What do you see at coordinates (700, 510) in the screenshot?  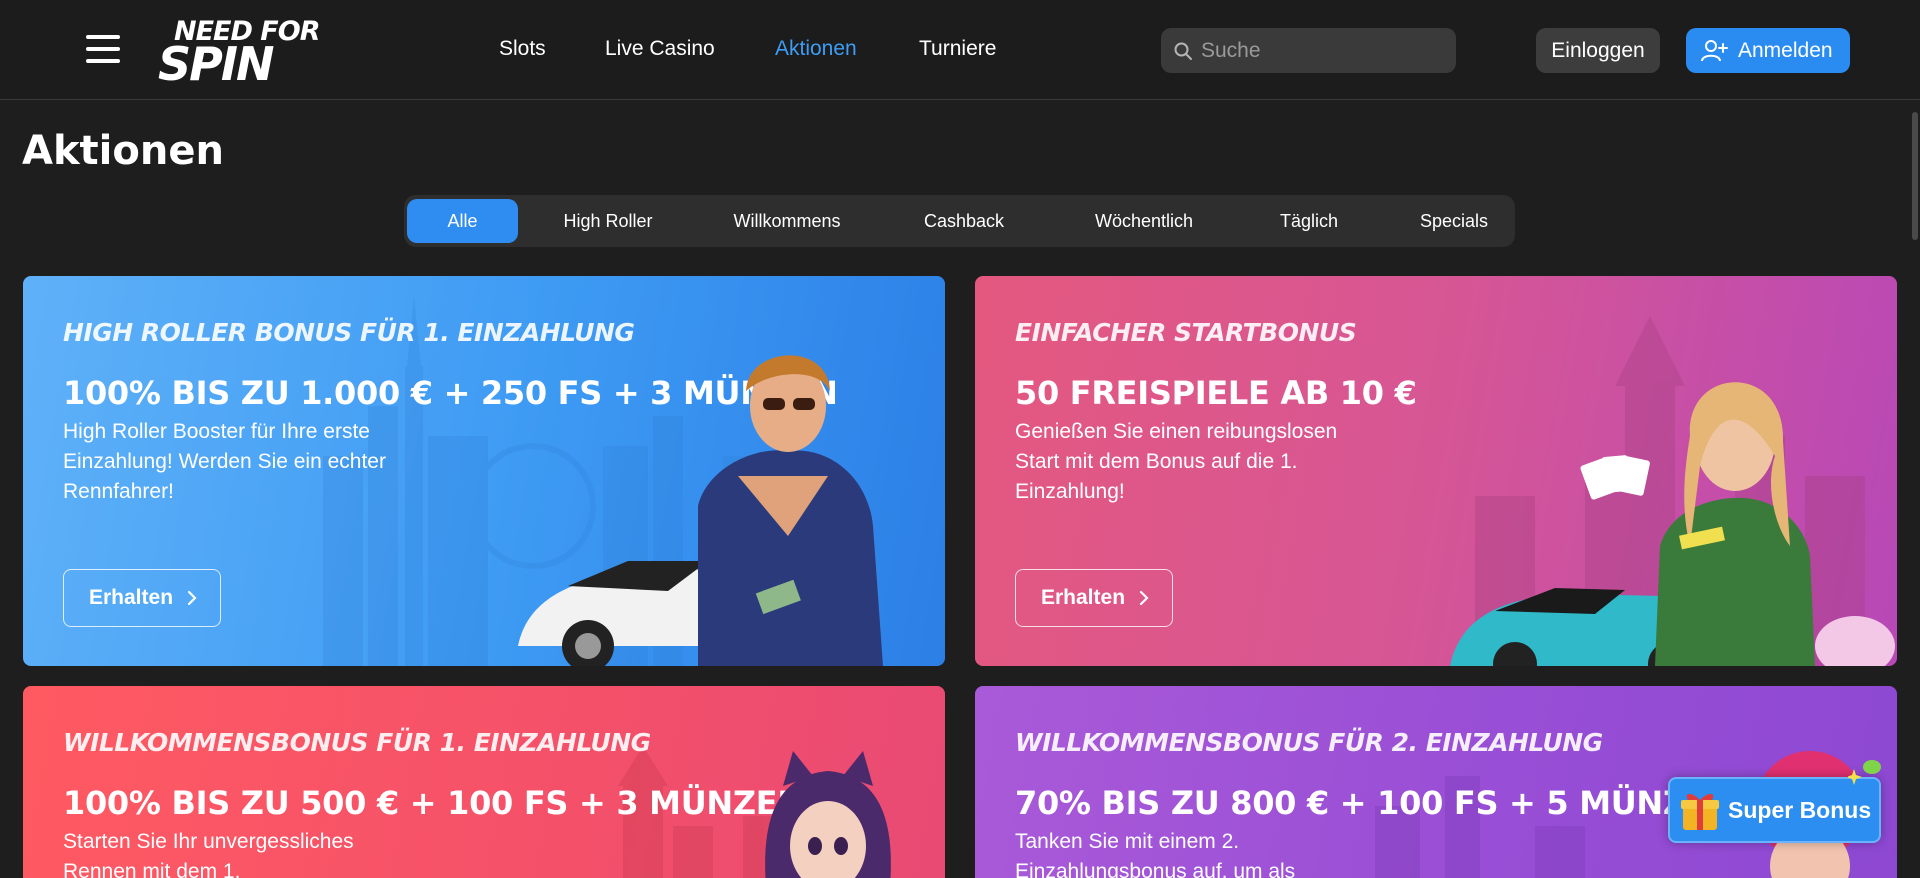 I see `race-car-driver-illustration` at bounding box center [700, 510].